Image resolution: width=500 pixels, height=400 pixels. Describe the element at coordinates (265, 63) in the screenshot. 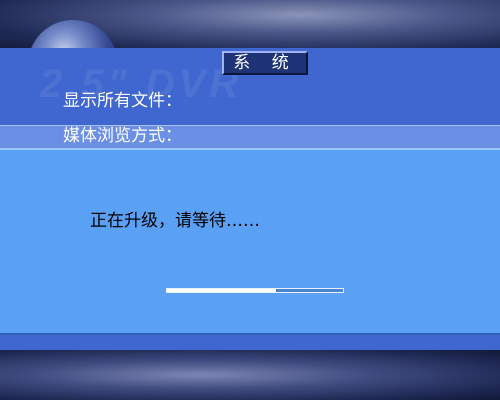

I see `system-title: 系 统` at that location.